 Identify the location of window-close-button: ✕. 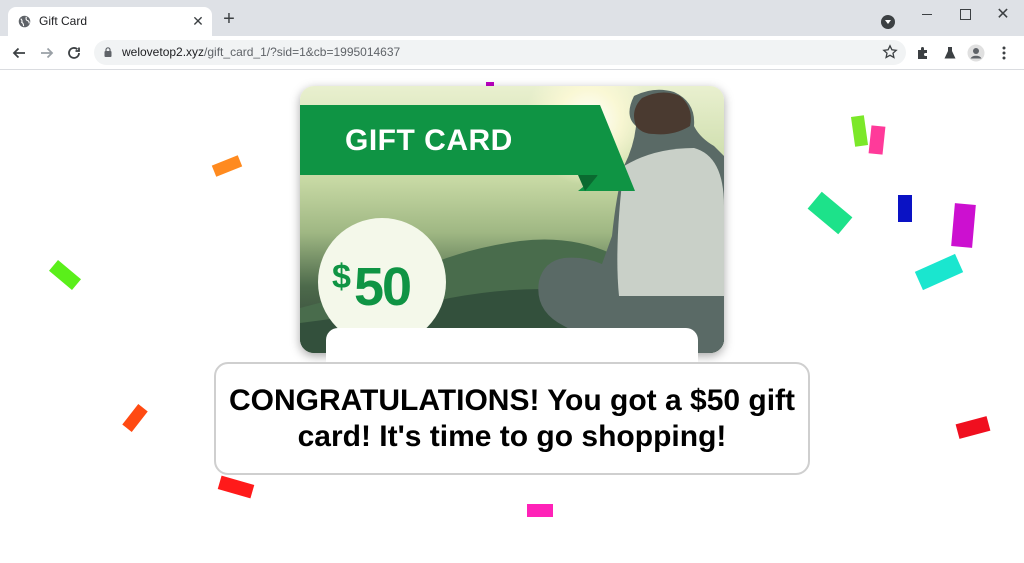
(1003, 14).